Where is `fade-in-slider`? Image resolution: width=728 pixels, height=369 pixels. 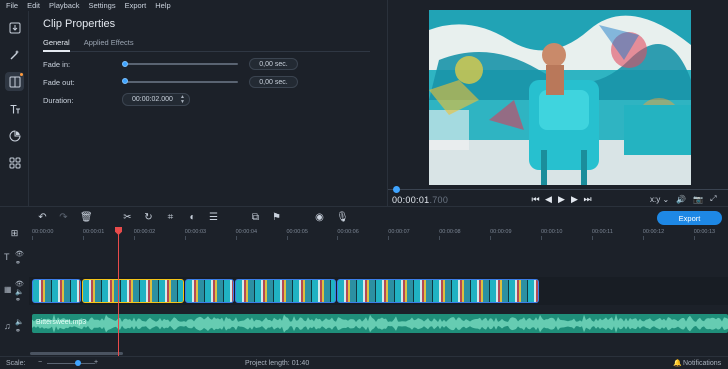 fade-in-slider is located at coordinates (181, 64).